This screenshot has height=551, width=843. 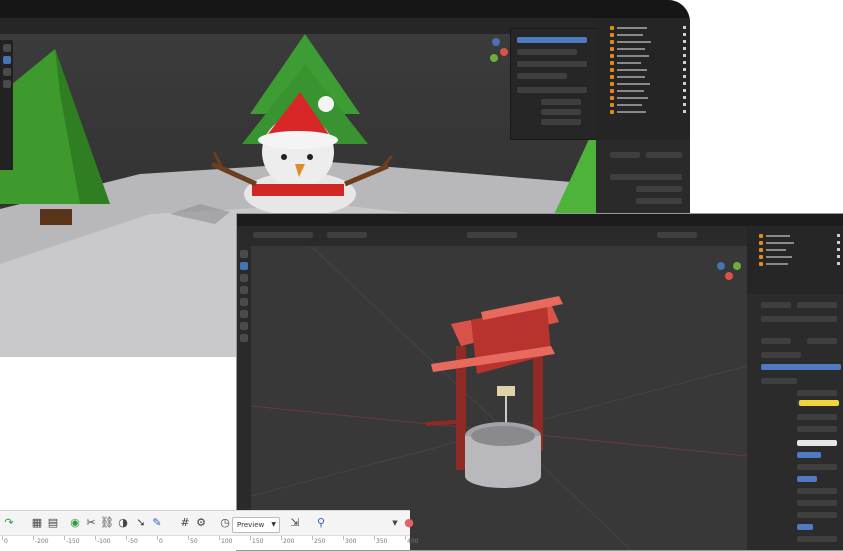 What do you see at coordinates (492, 236) in the screenshot?
I see `viewport-header` at bounding box center [492, 236].